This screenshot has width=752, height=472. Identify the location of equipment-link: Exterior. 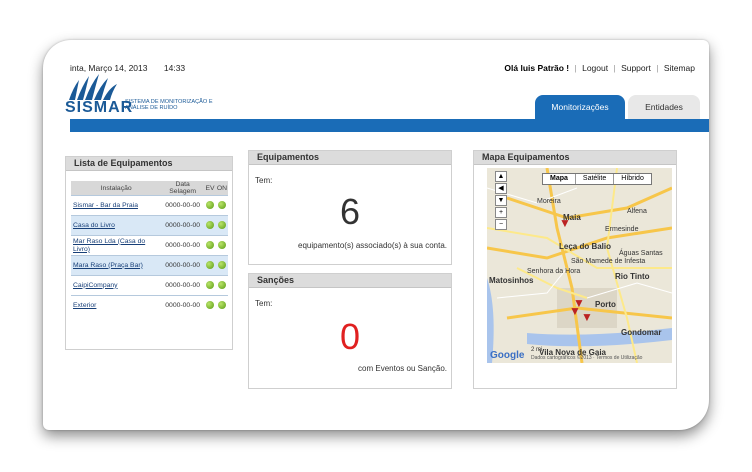
(116, 305).